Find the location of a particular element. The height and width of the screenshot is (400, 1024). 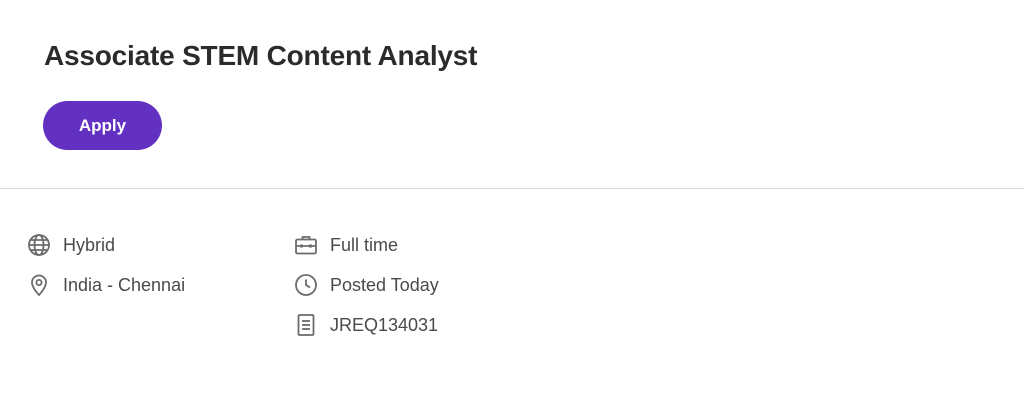

document-icon is located at coordinates (306, 325).